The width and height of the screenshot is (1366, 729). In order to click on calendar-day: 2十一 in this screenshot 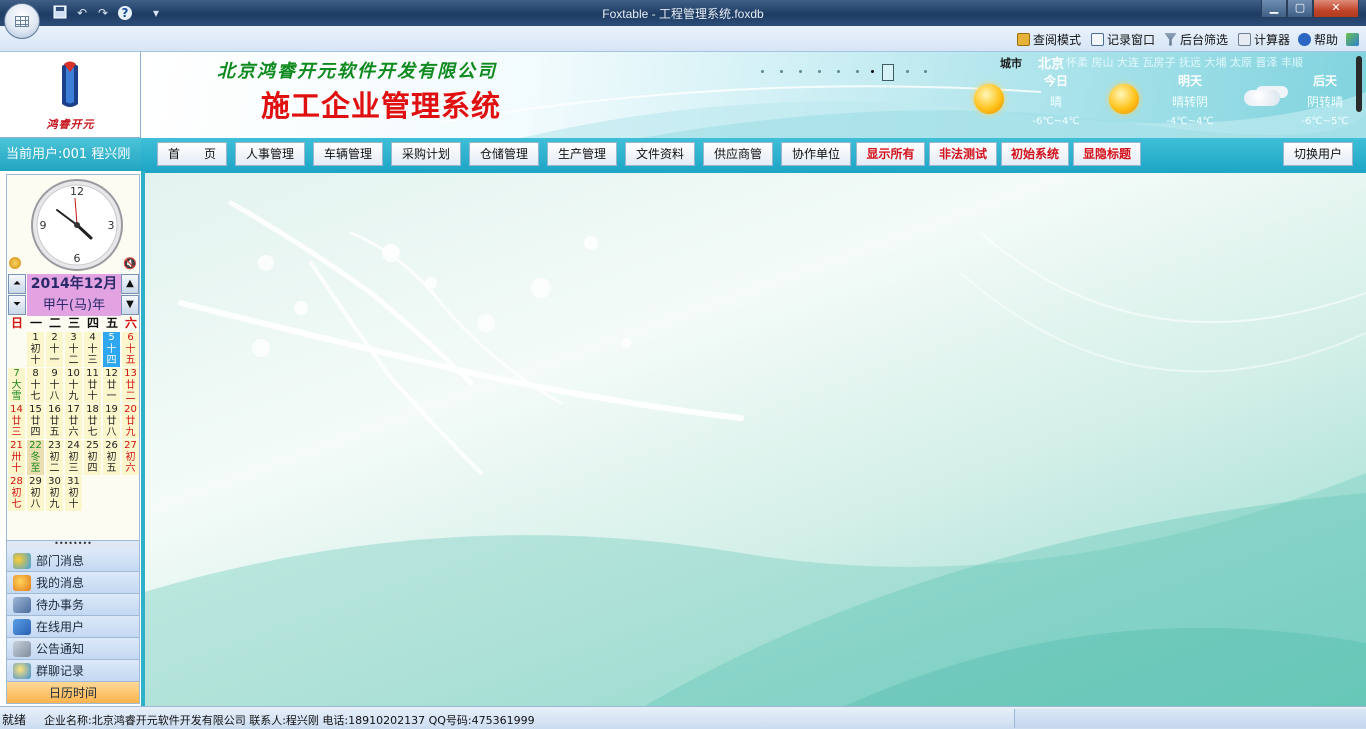, I will do `click(54, 349)`.